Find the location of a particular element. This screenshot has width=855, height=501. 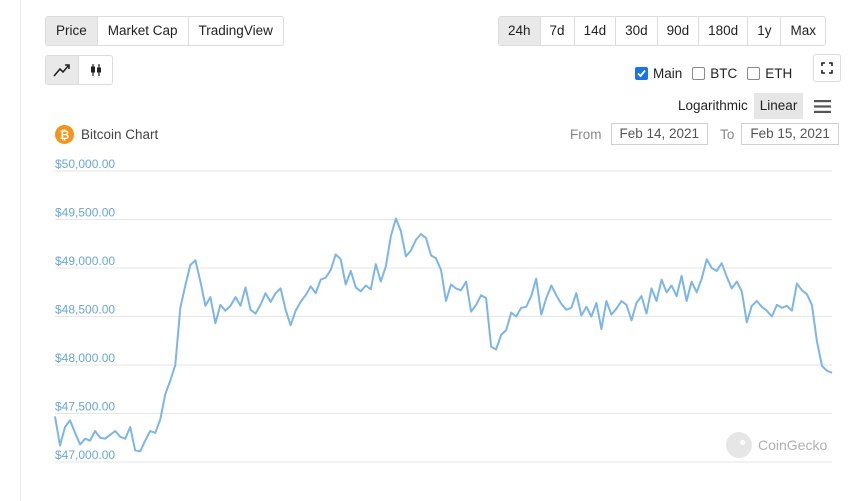

linear-button: Linear is located at coordinates (778, 106).